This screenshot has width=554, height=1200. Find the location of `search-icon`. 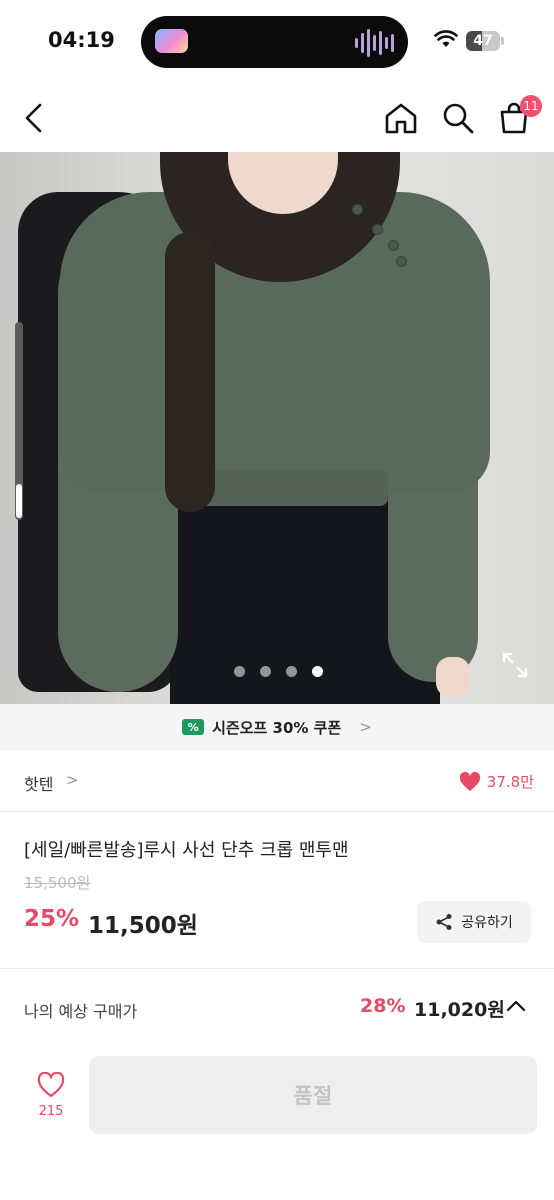

search-icon is located at coordinates (458, 118).